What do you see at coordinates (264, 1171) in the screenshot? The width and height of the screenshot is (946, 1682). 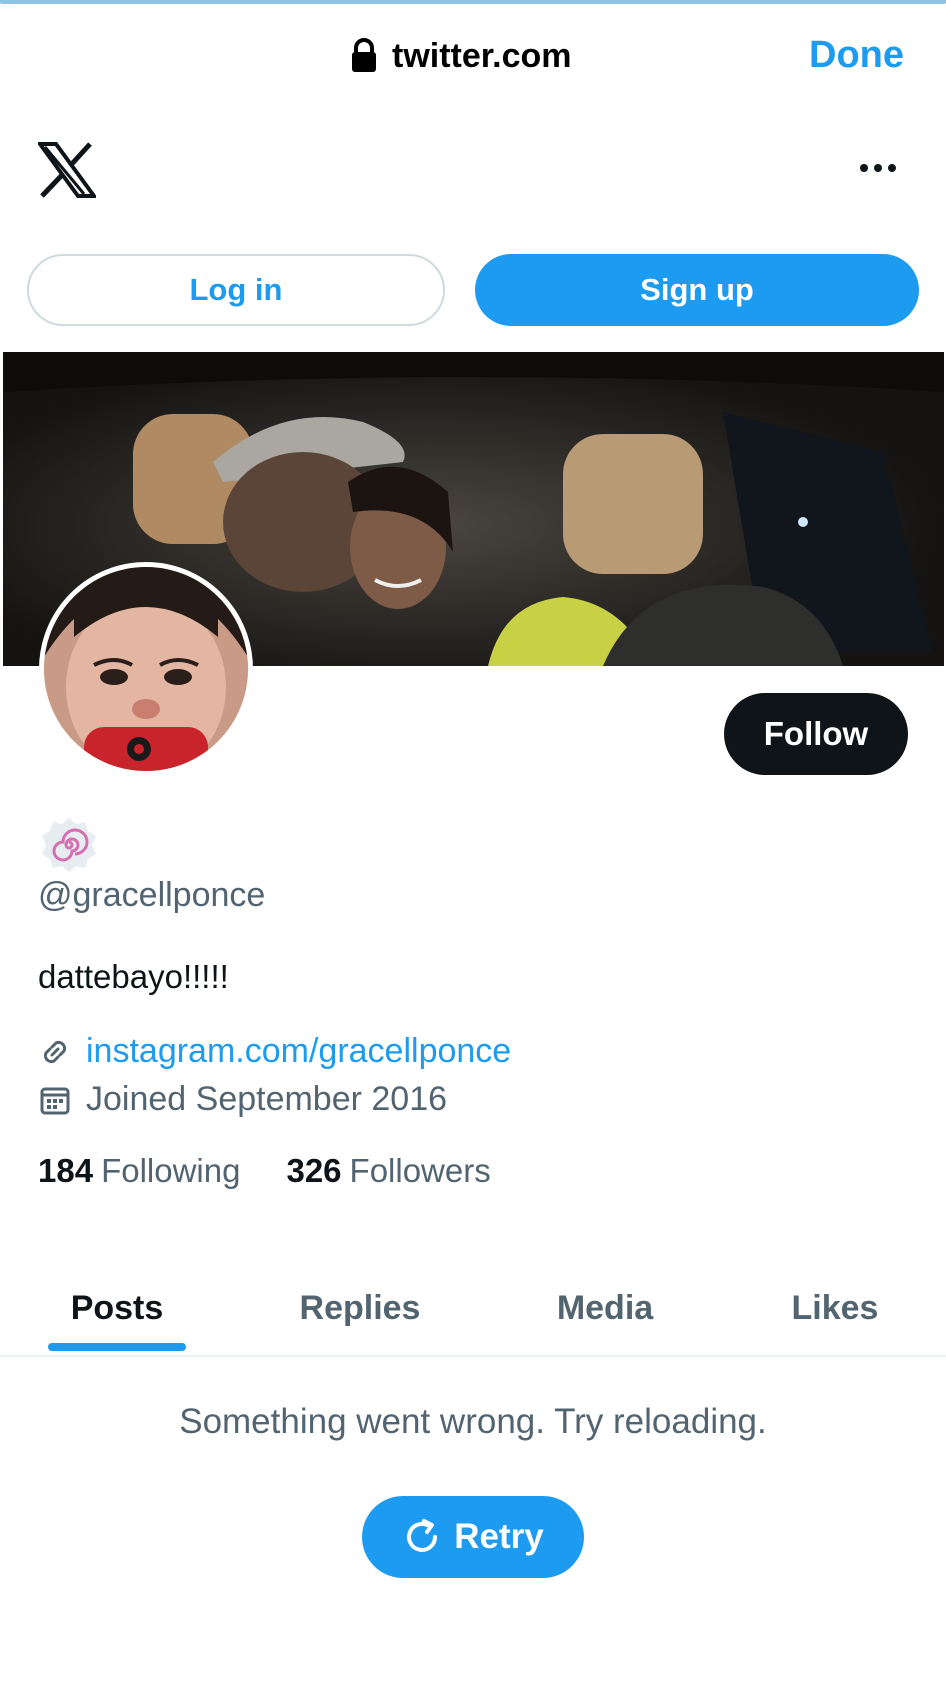 I see `follow-stats: 184 Following 326 Followers` at bounding box center [264, 1171].